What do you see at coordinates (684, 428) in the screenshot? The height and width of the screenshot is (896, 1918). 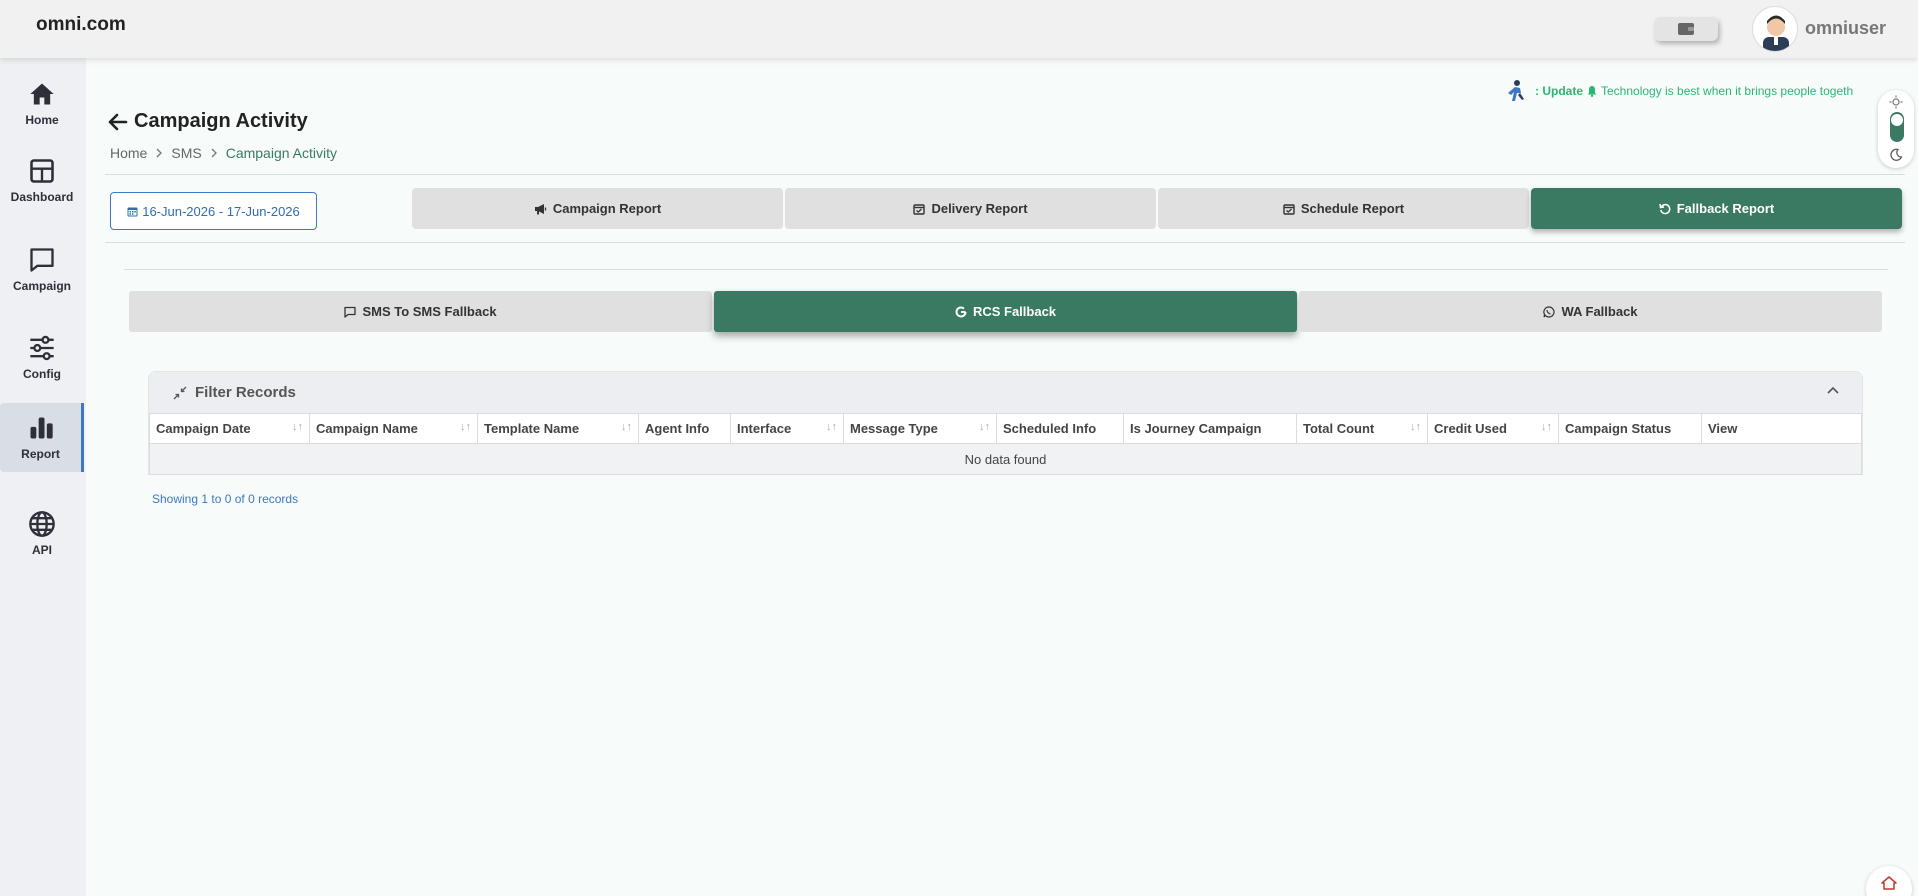 I see `column-header: Agent Info` at bounding box center [684, 428].